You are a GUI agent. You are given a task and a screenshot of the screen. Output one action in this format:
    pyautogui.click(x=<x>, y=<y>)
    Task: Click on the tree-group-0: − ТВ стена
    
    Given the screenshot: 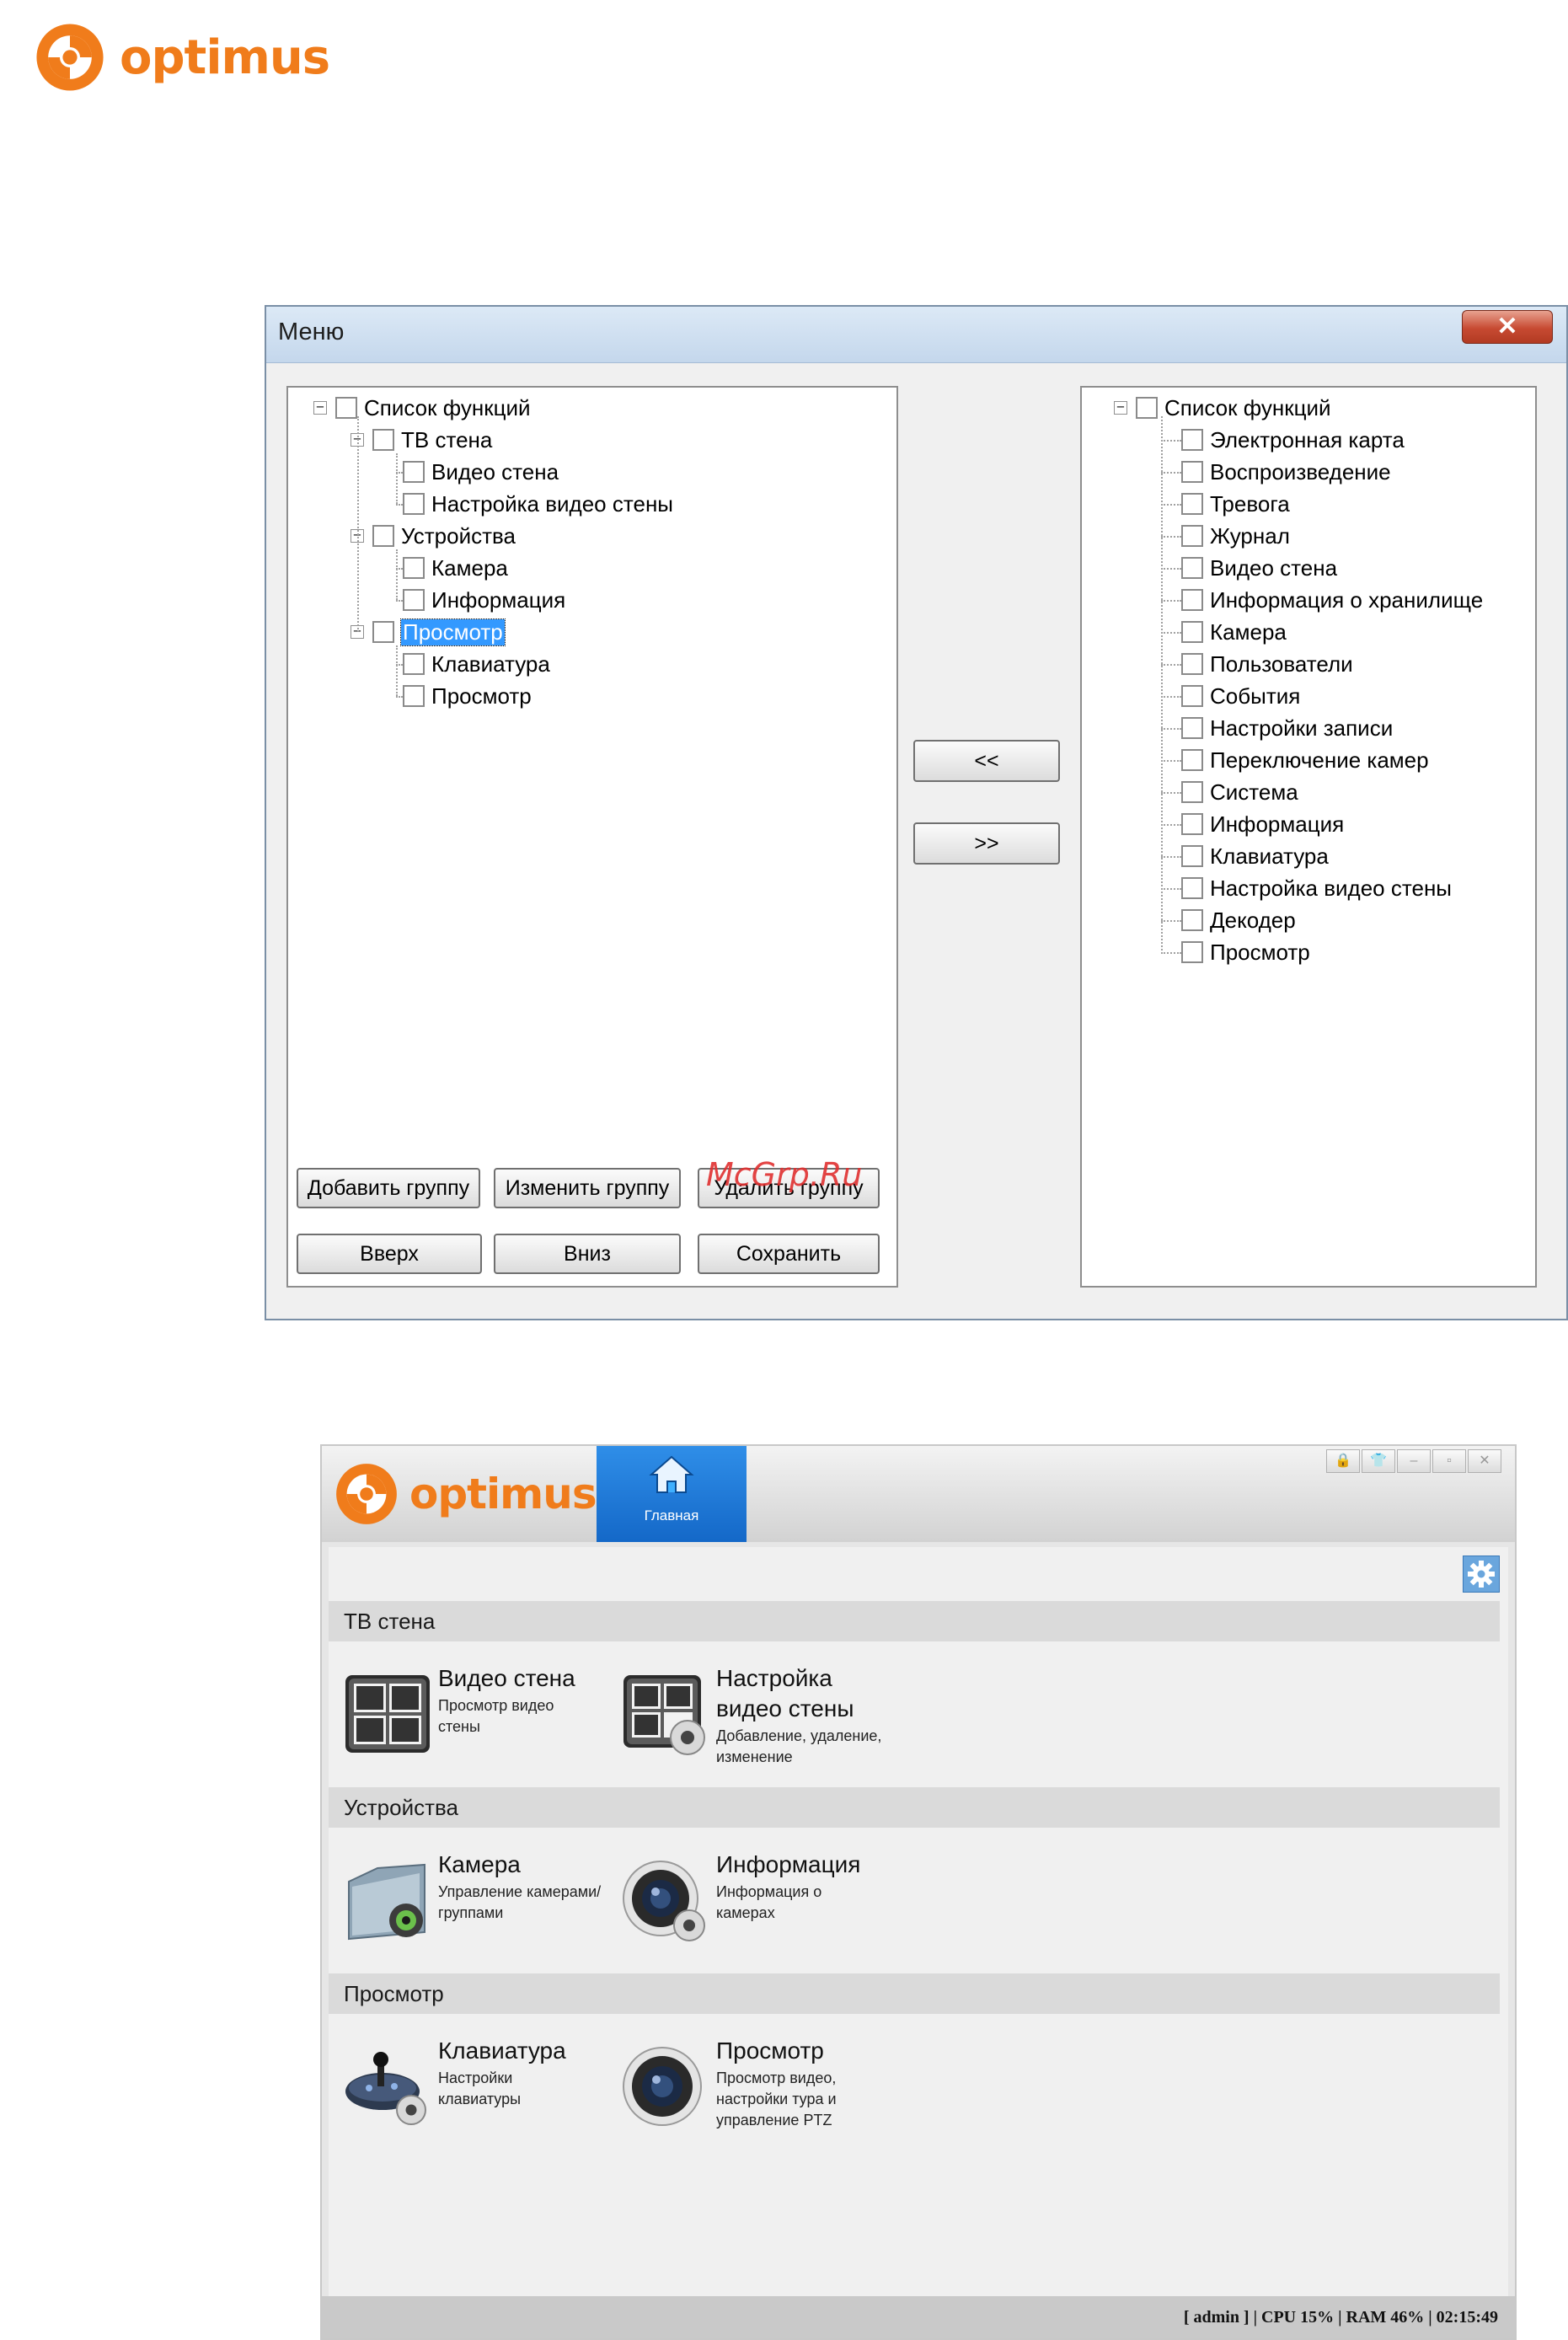 What is the action you would take?
    pyautogui.click(x=421, y=439)
    